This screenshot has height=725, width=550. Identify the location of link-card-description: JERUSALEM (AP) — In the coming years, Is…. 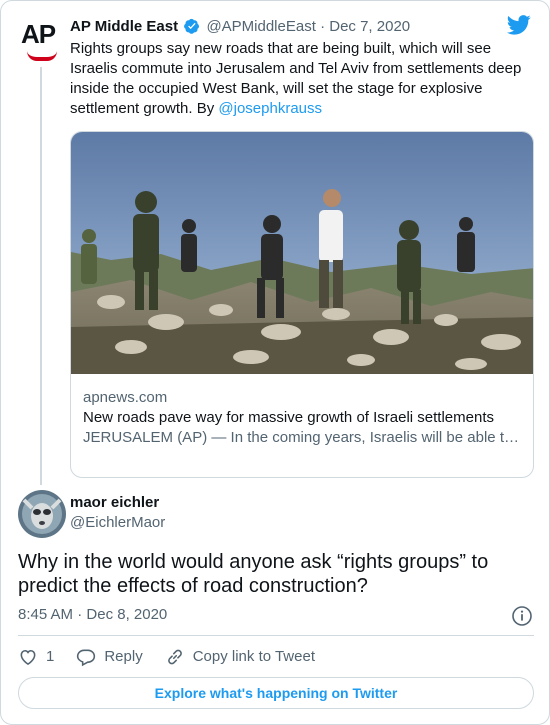
(303, 437).